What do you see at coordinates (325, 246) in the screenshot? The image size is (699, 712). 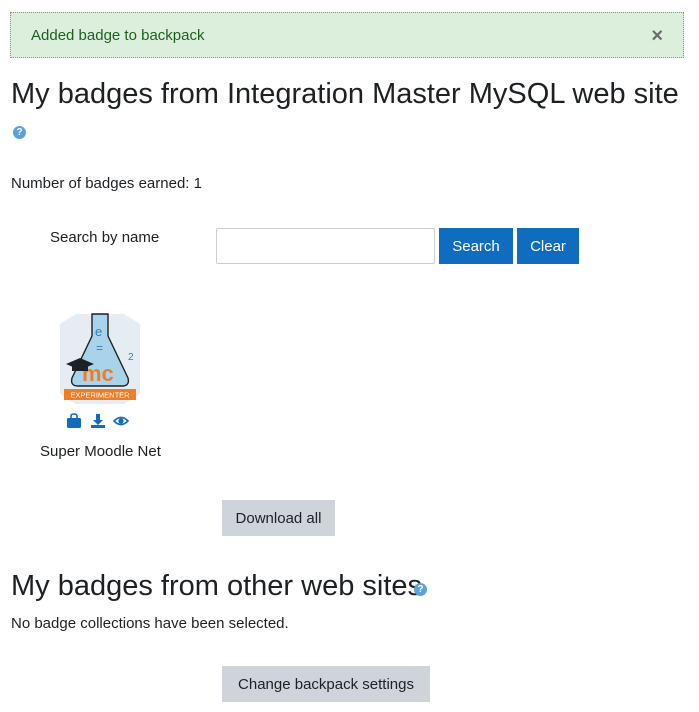 I see `search-input` at bounding box center [325, 246].